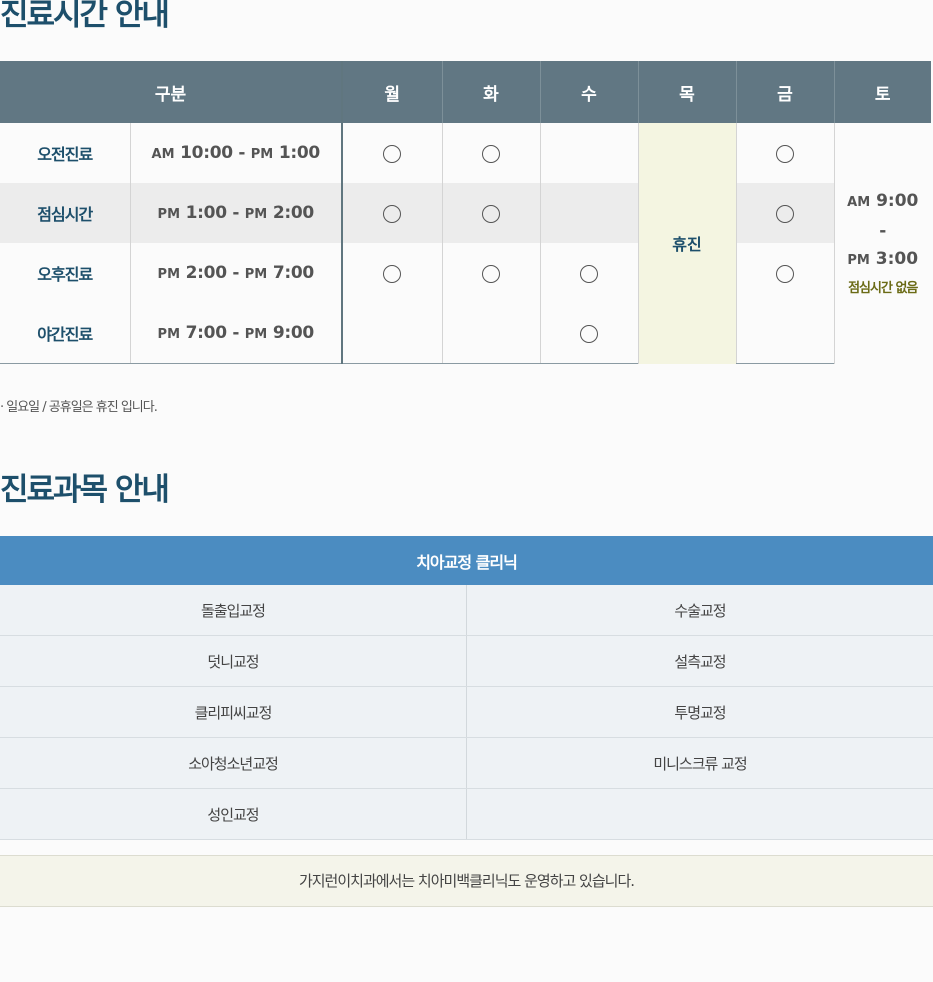 This screenshot has height=982, width=933. I want to click on header-sat: 토, so click(882, 92).